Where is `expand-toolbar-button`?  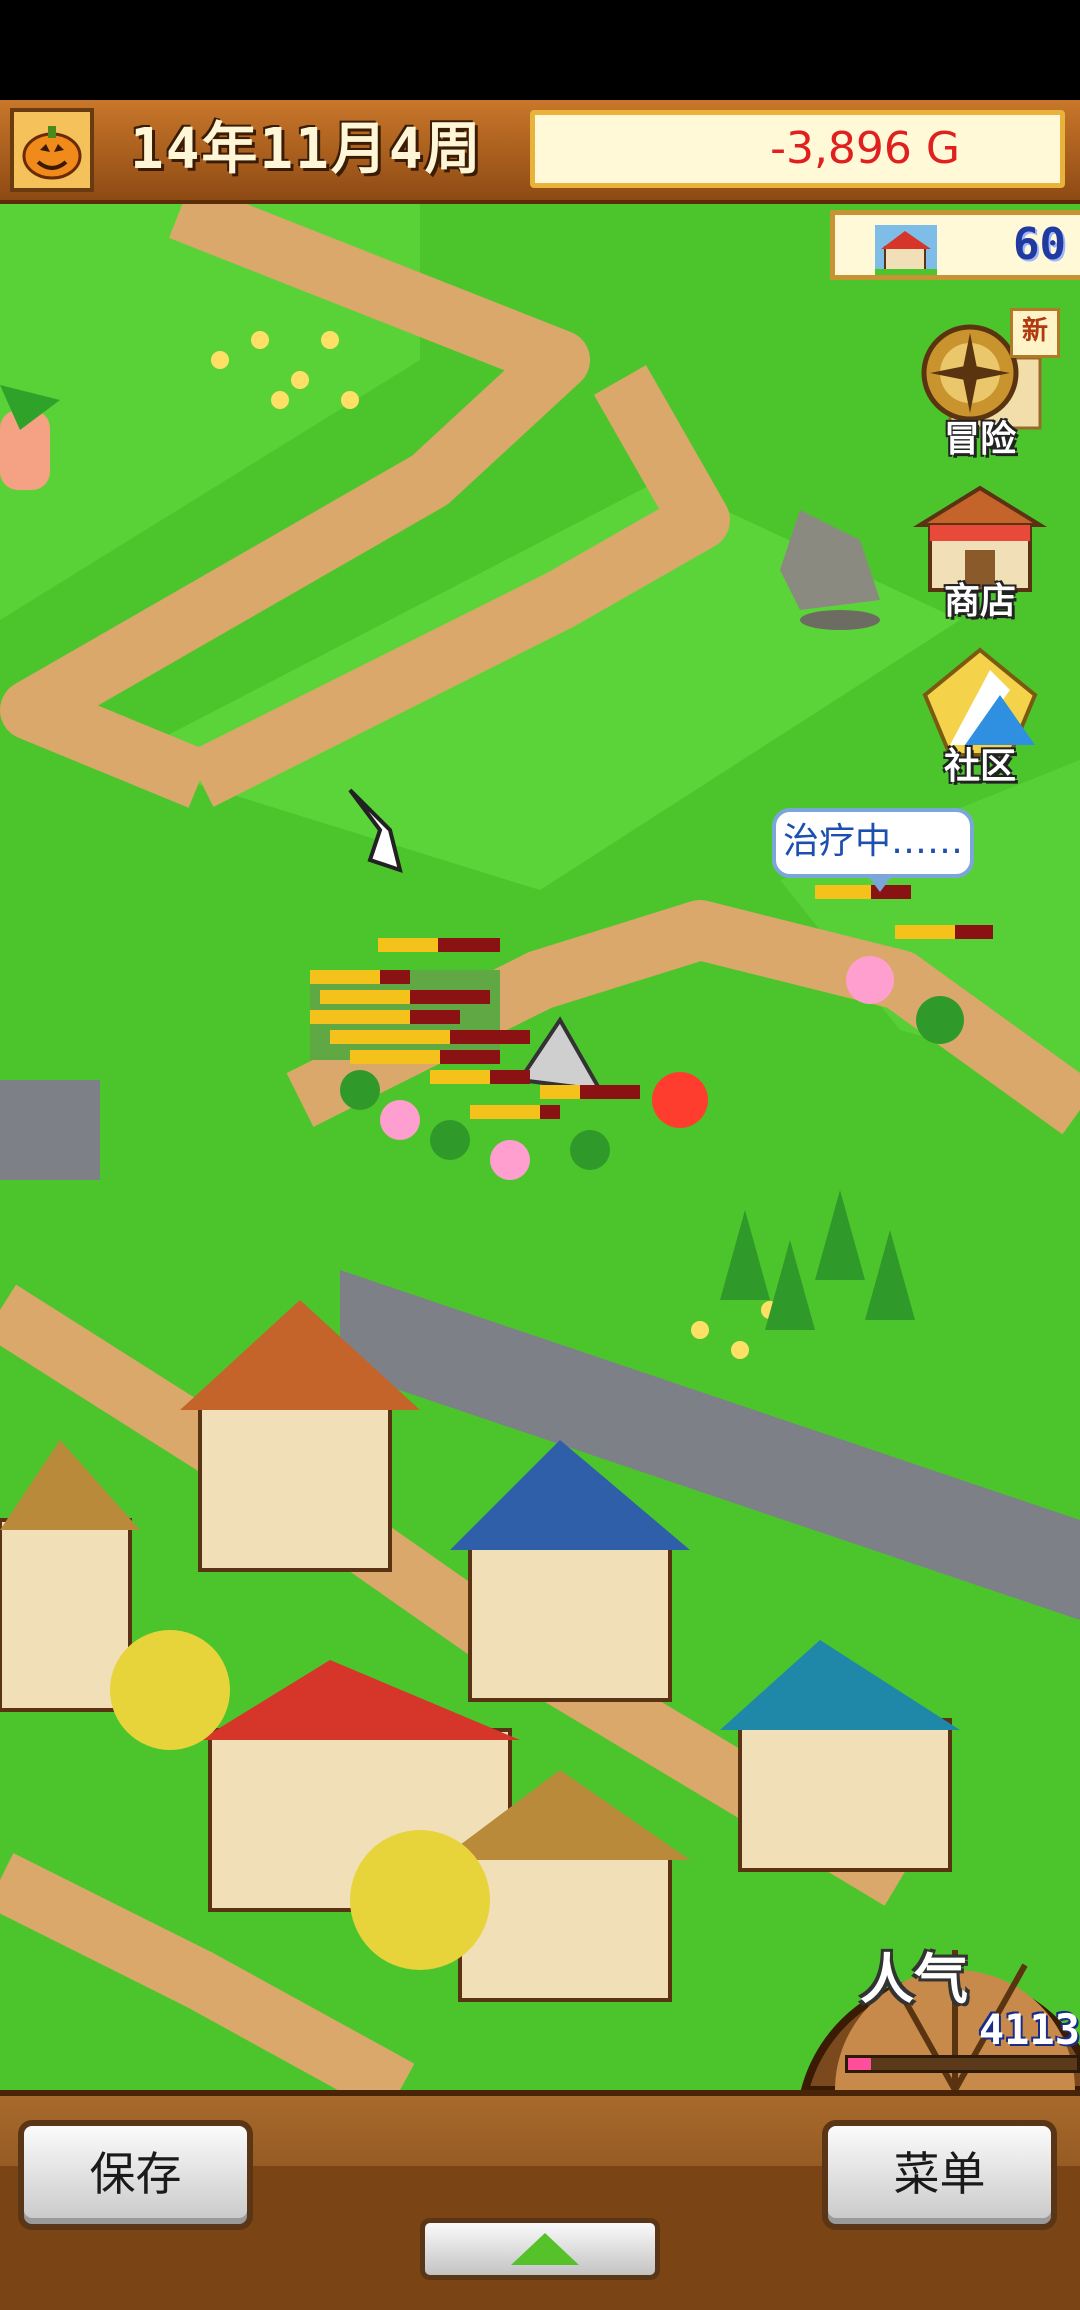
expand-toolbar-button is located at coordinates (540, 2249).